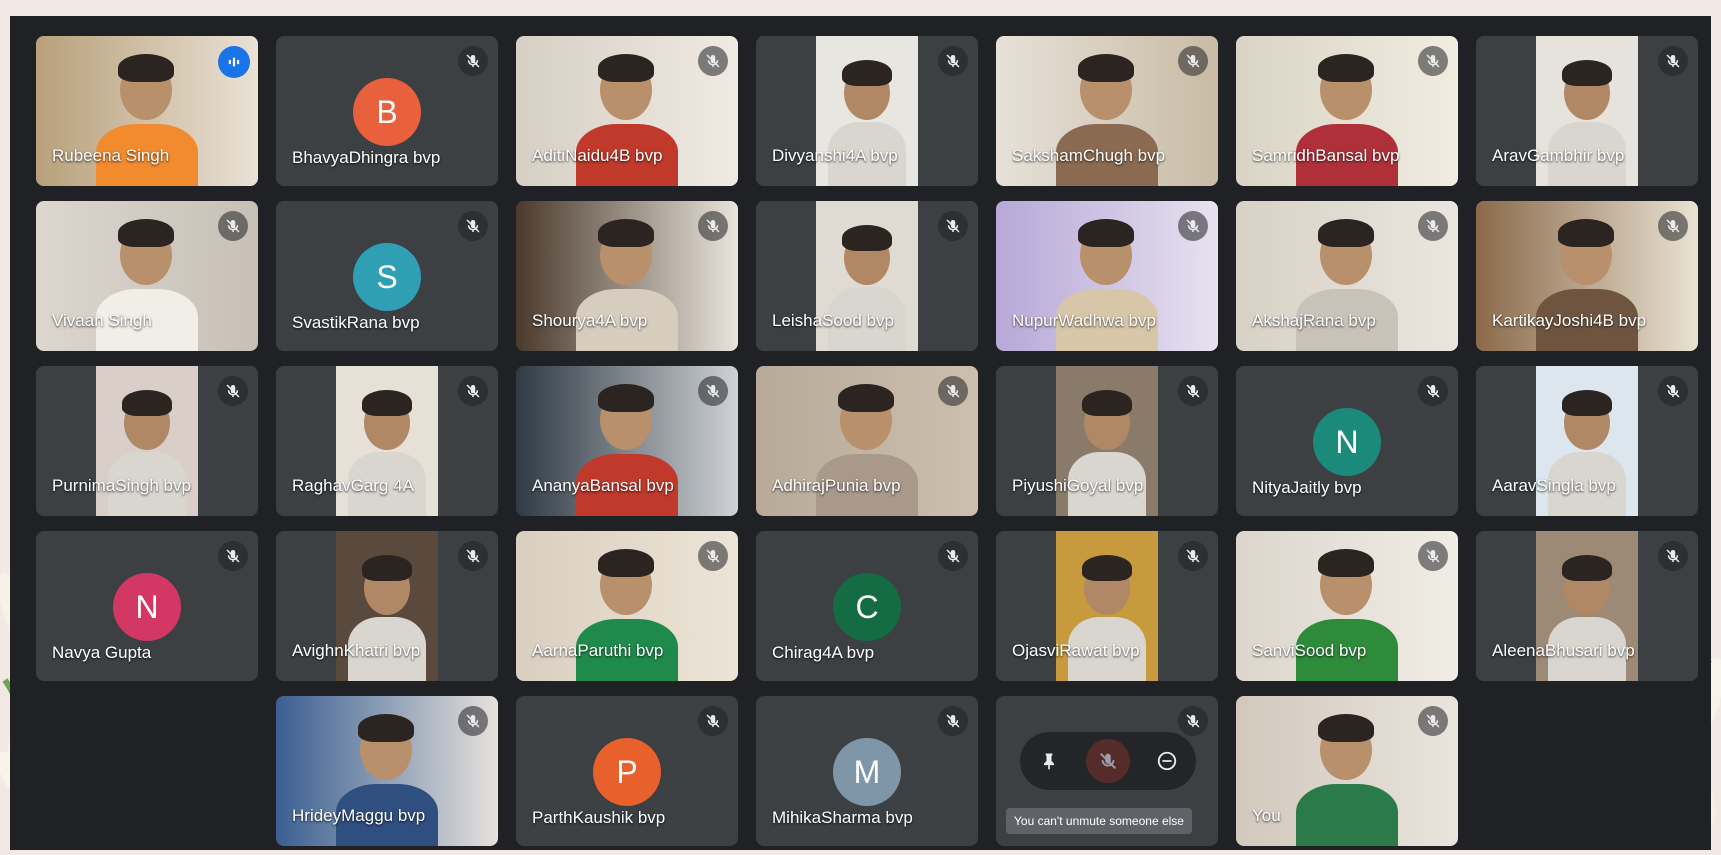 The height and width of the screenshot is (855, 1721). Describe the element at coordinates (1078, 485) in the screenshot. I see `participant-name: PiyushiGoyal bvp` at that location.